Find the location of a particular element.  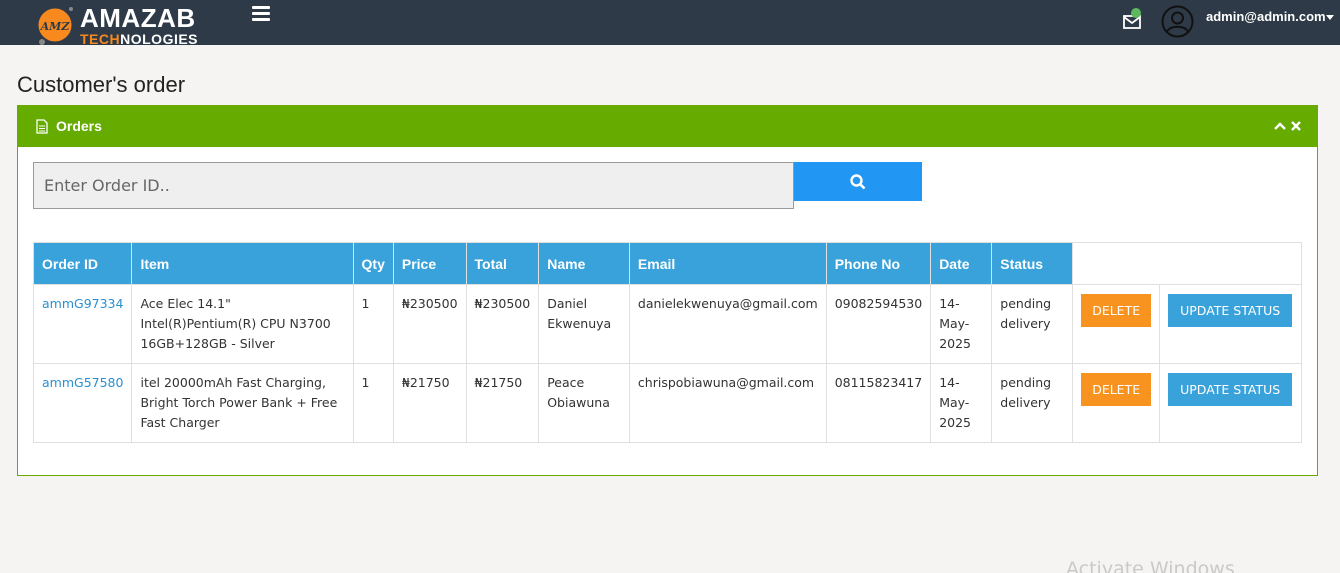

column-header: Status is located at coordinates (1032, 263).